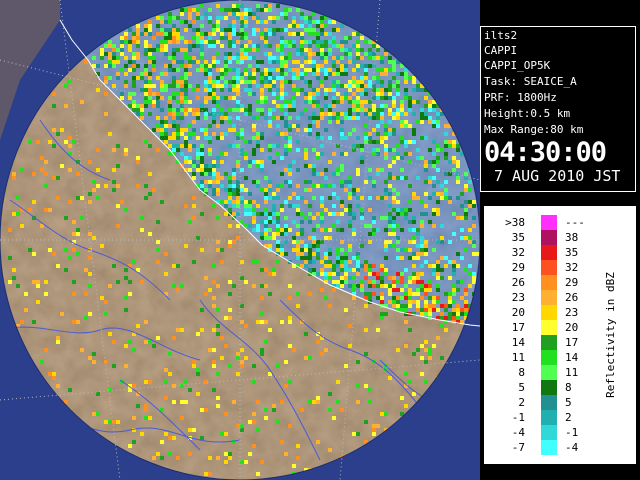 The image size is (640, 480). I want to click on legend-low-value: 17, so click(518, 327).